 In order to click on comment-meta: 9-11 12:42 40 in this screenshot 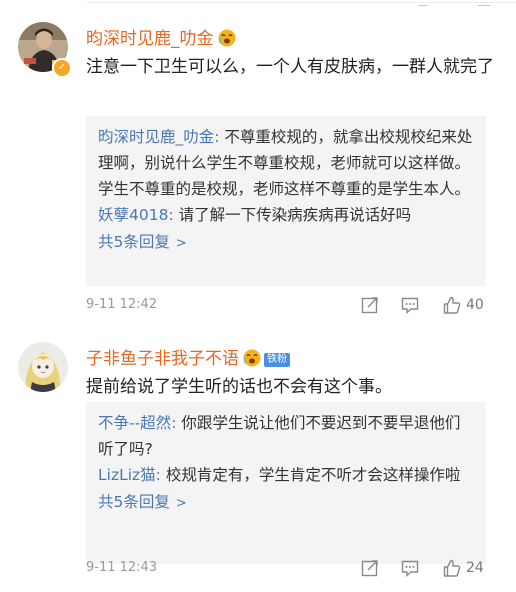, I will do `click(291, 306)`.